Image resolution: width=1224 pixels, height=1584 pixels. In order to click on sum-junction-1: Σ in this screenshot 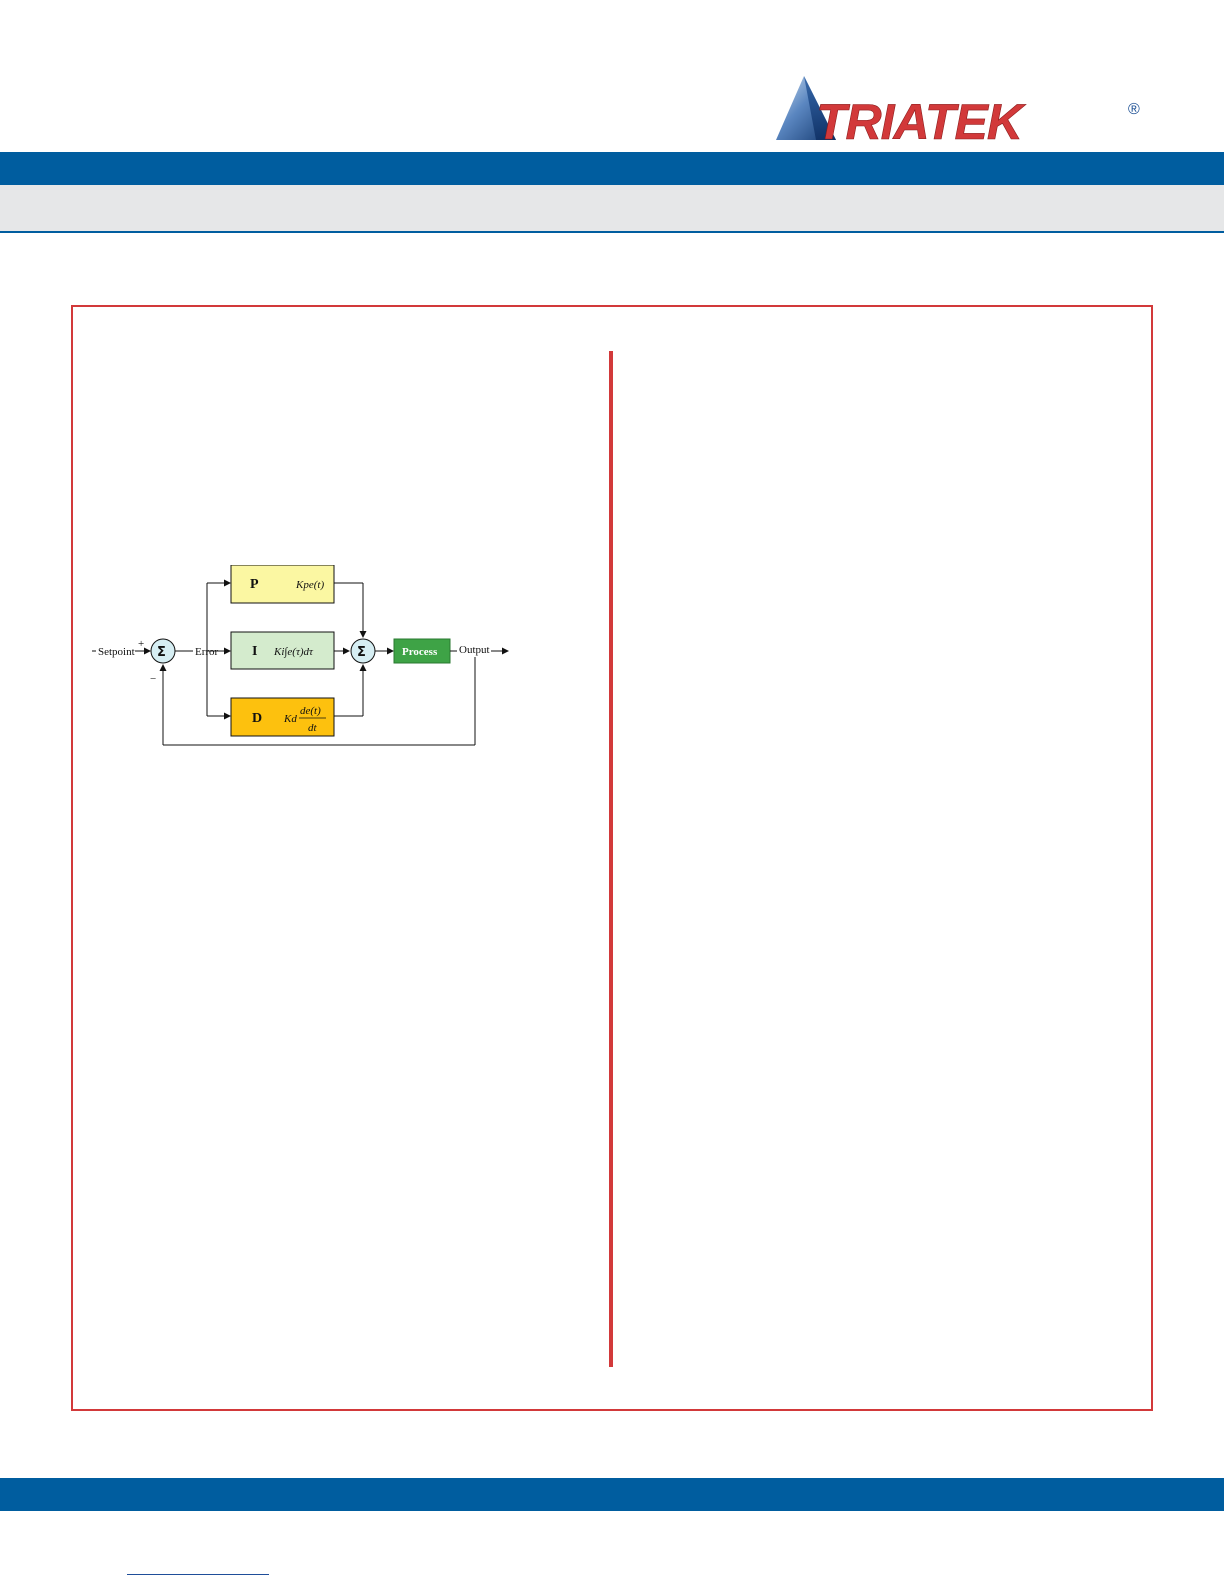, I will do `click(163, 651)`.